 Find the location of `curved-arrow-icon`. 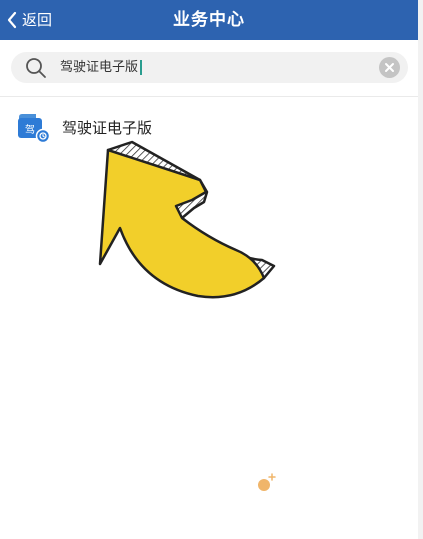

curved-arrow-icon is located at coordinates (187, 219).